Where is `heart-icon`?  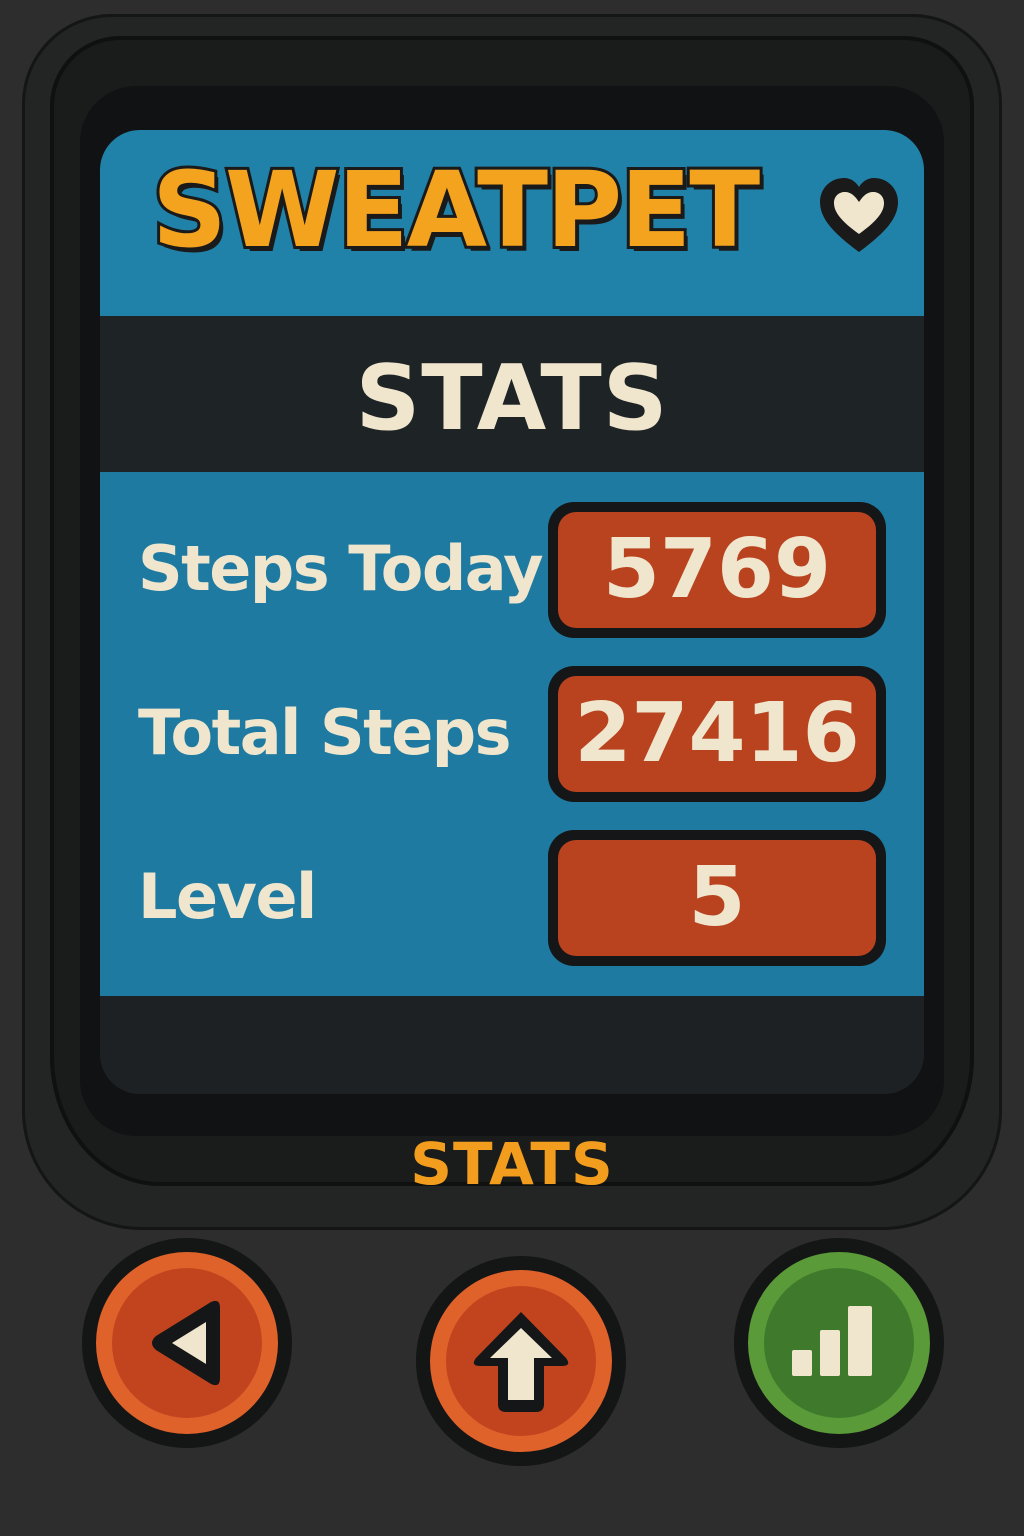
heart-icon is located at coordinates (859, 215).